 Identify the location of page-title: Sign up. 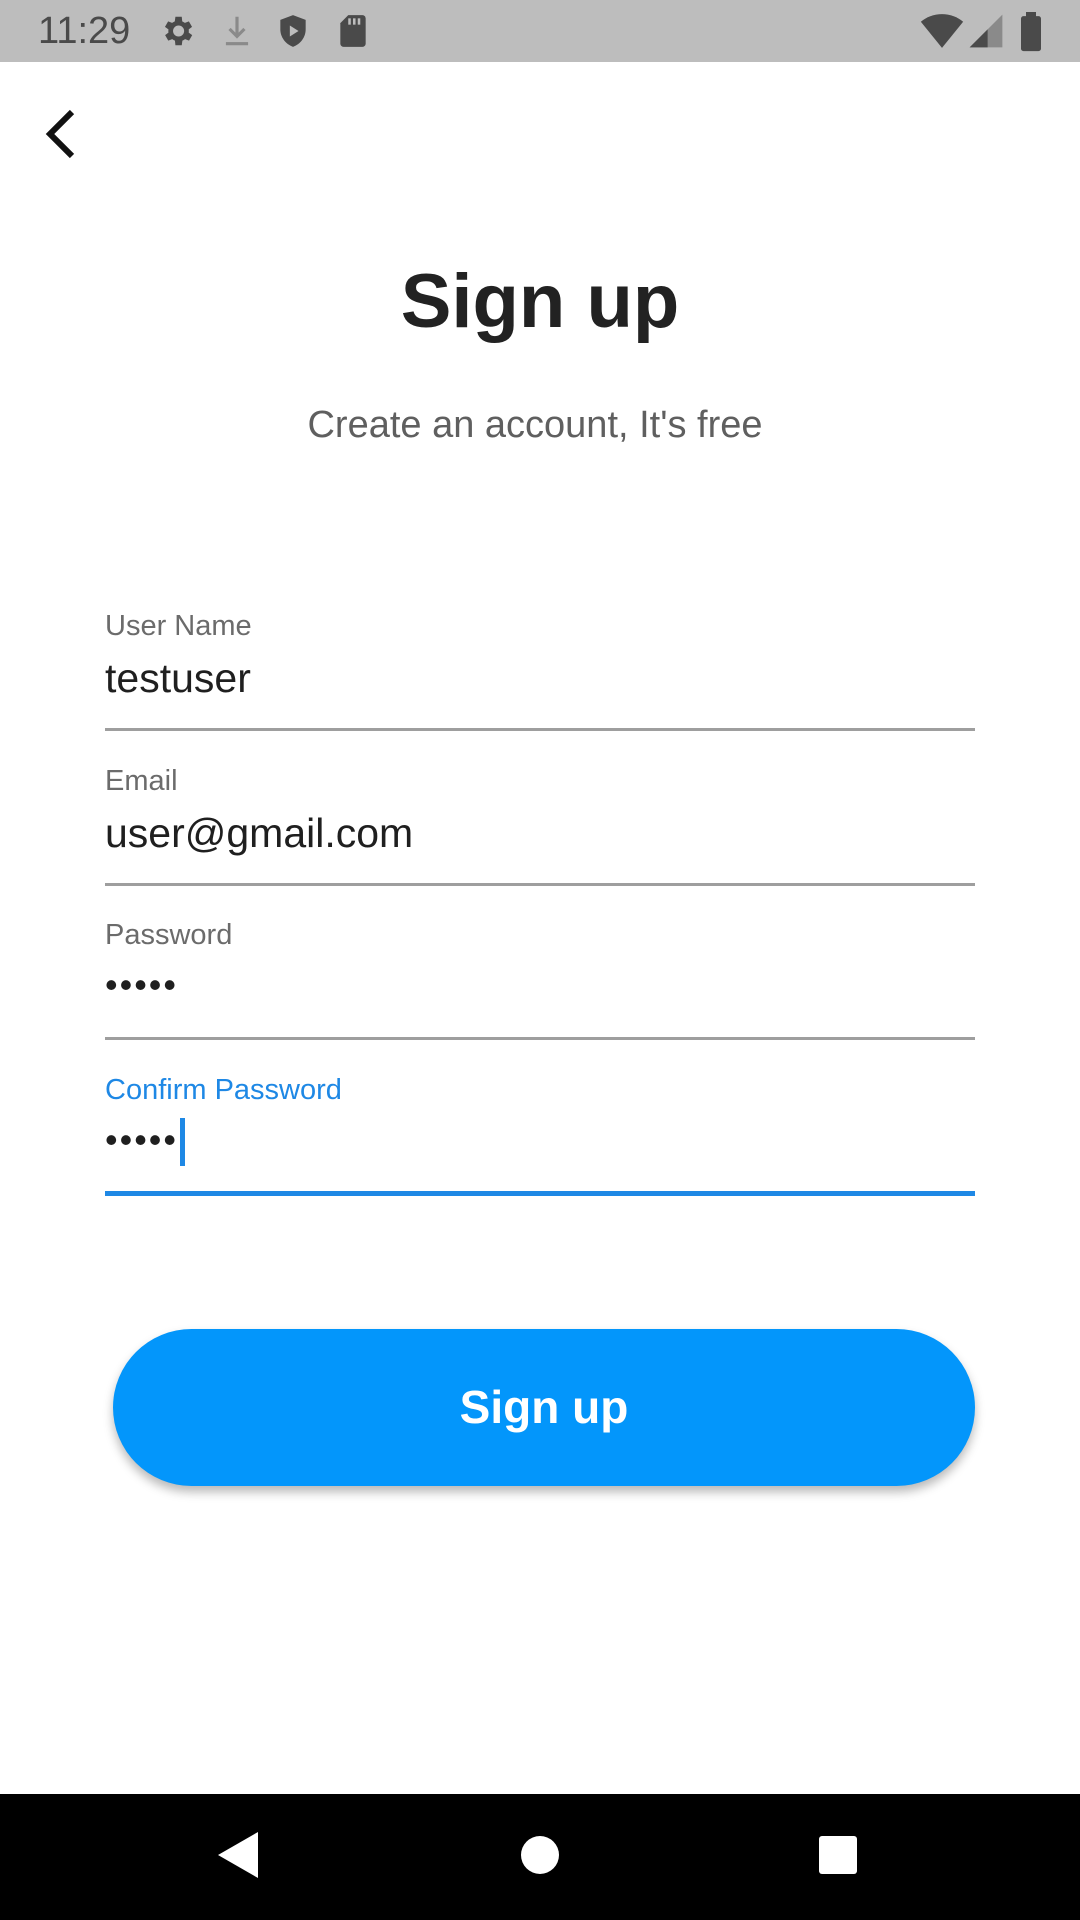
(540, 301).